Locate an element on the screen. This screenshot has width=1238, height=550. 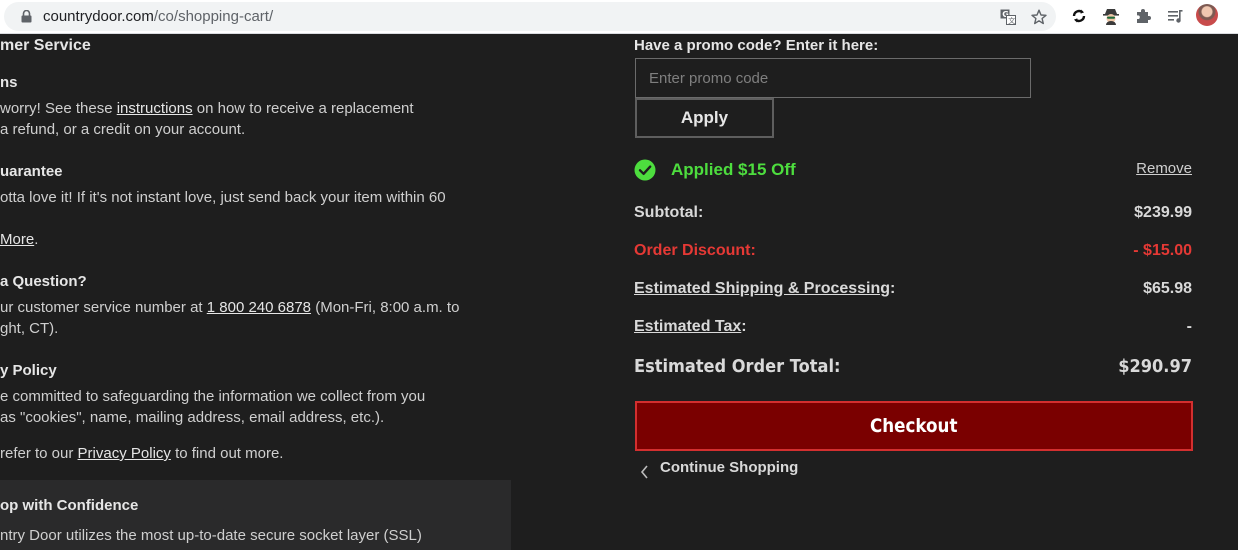
learn-more-link: More is located at coordinates (17, 239).